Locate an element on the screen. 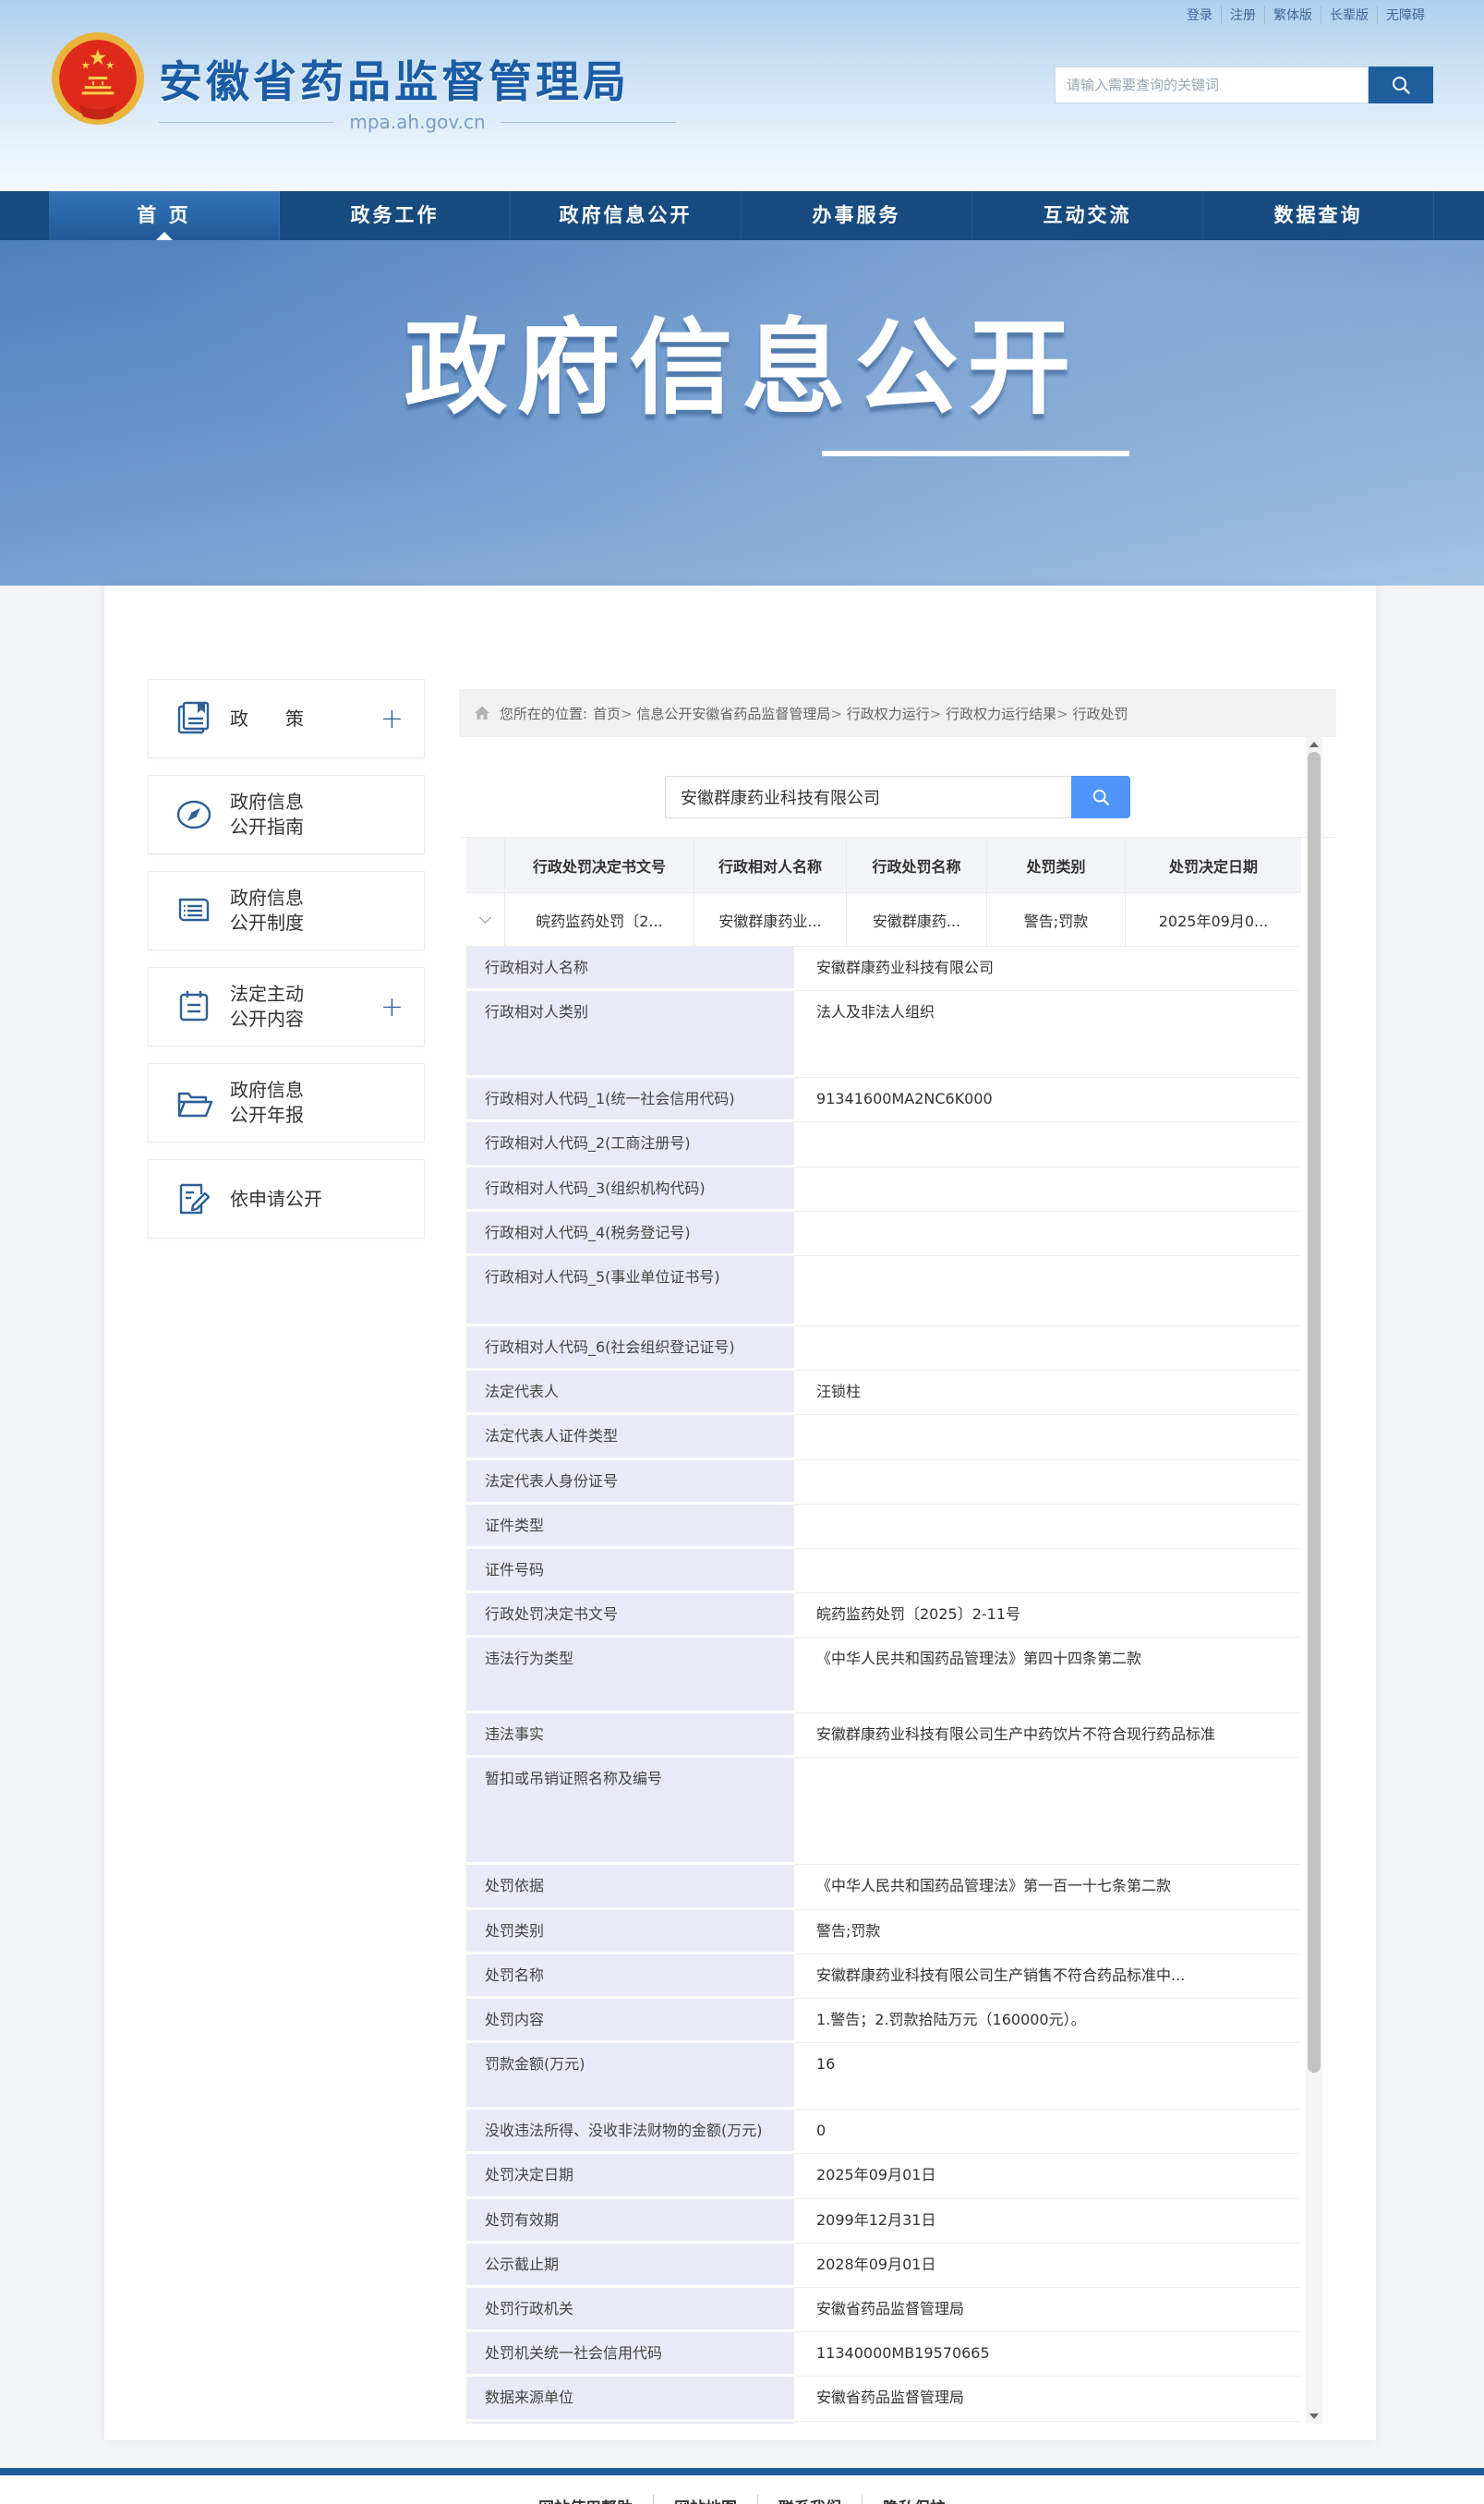 The width and height of the screenshot is (1484, 2504). detail-row: 行政处罚决定书文号 皖药监药处罚〔2025〕2-11号 is located at coordinates (883, 1616).